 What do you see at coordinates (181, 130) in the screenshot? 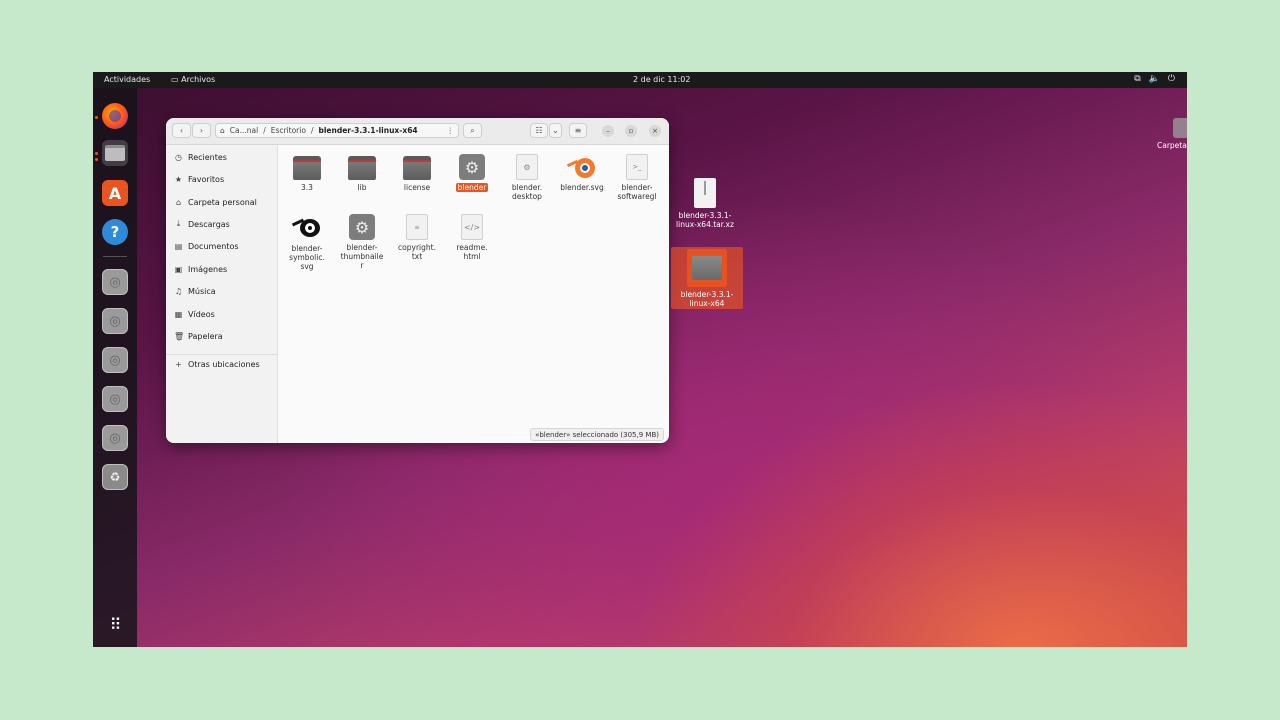
I see `back-button: ‹` at bounding box center [181, 130].